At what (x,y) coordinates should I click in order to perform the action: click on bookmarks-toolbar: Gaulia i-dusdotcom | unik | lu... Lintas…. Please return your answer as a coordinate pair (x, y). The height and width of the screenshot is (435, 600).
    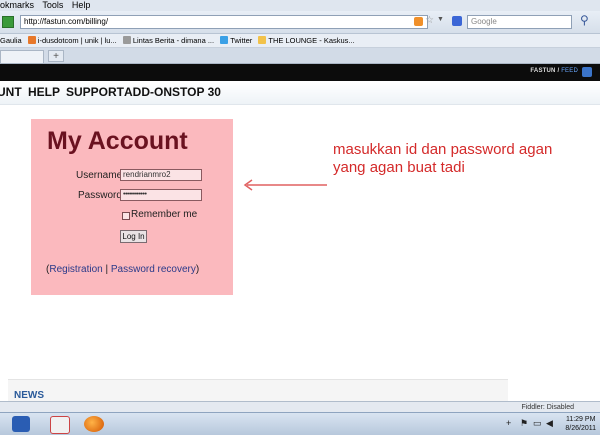
    Looking at the image, I should click on (300, 41).